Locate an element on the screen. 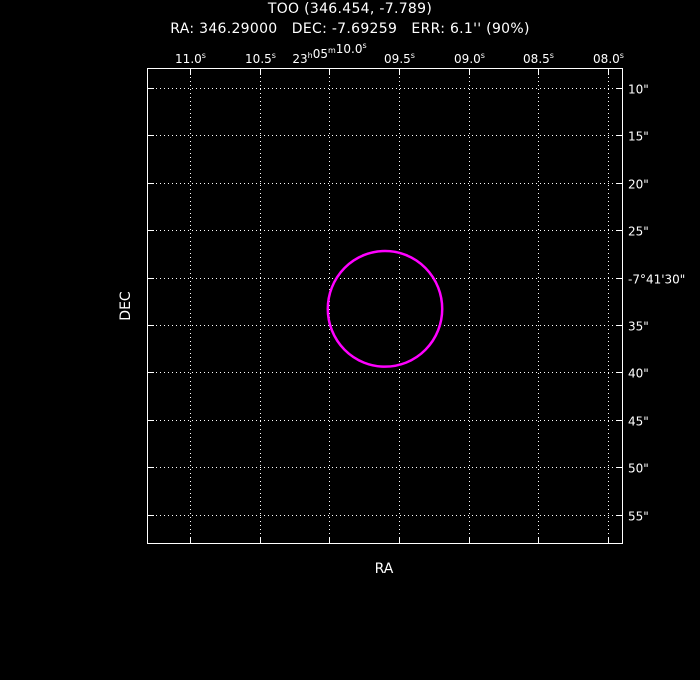 The image size is (700, 680). y-axis-label: DEC is located at coordinates (126, 306).